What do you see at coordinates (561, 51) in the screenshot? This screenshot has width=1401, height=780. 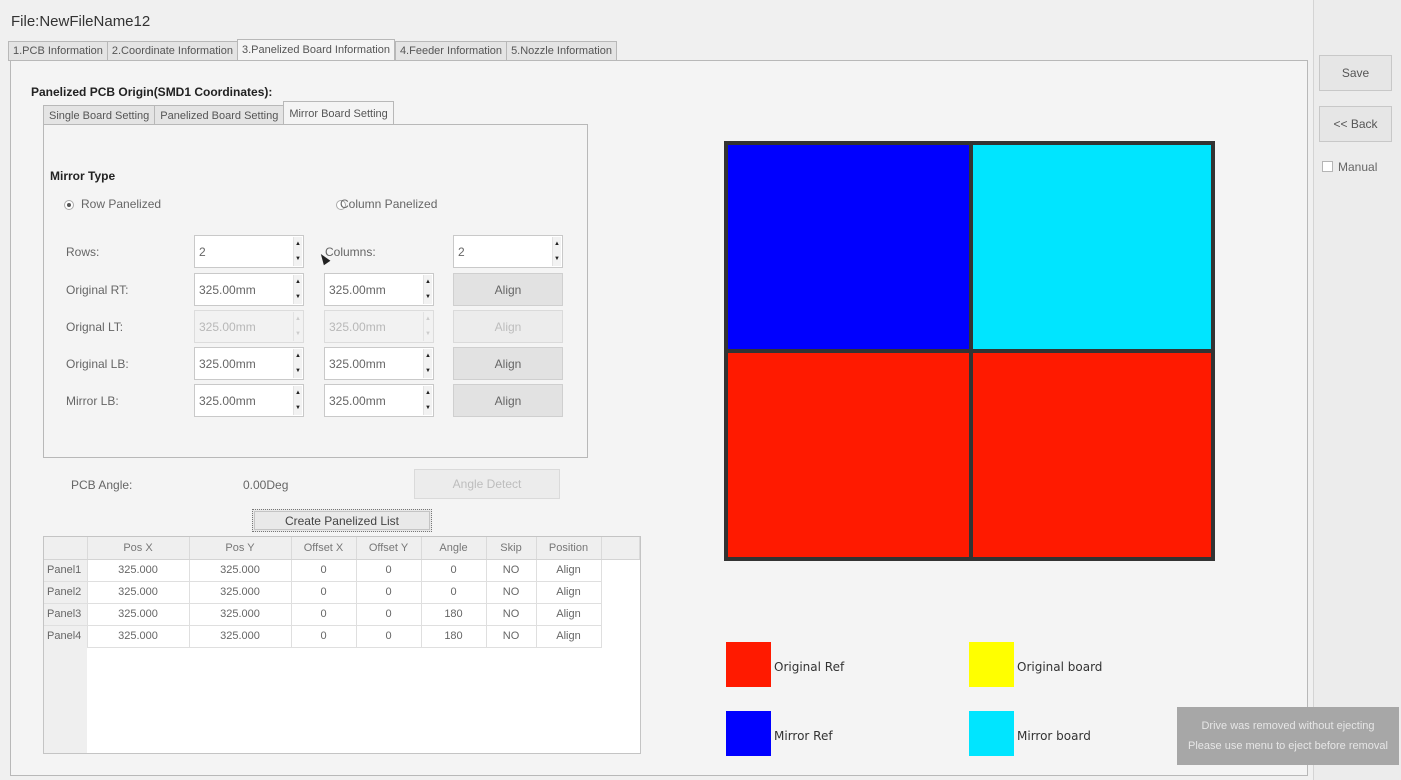 I see `tab-nozzle-information: 5.Nozzle Information` at bounding box center [561, 51].